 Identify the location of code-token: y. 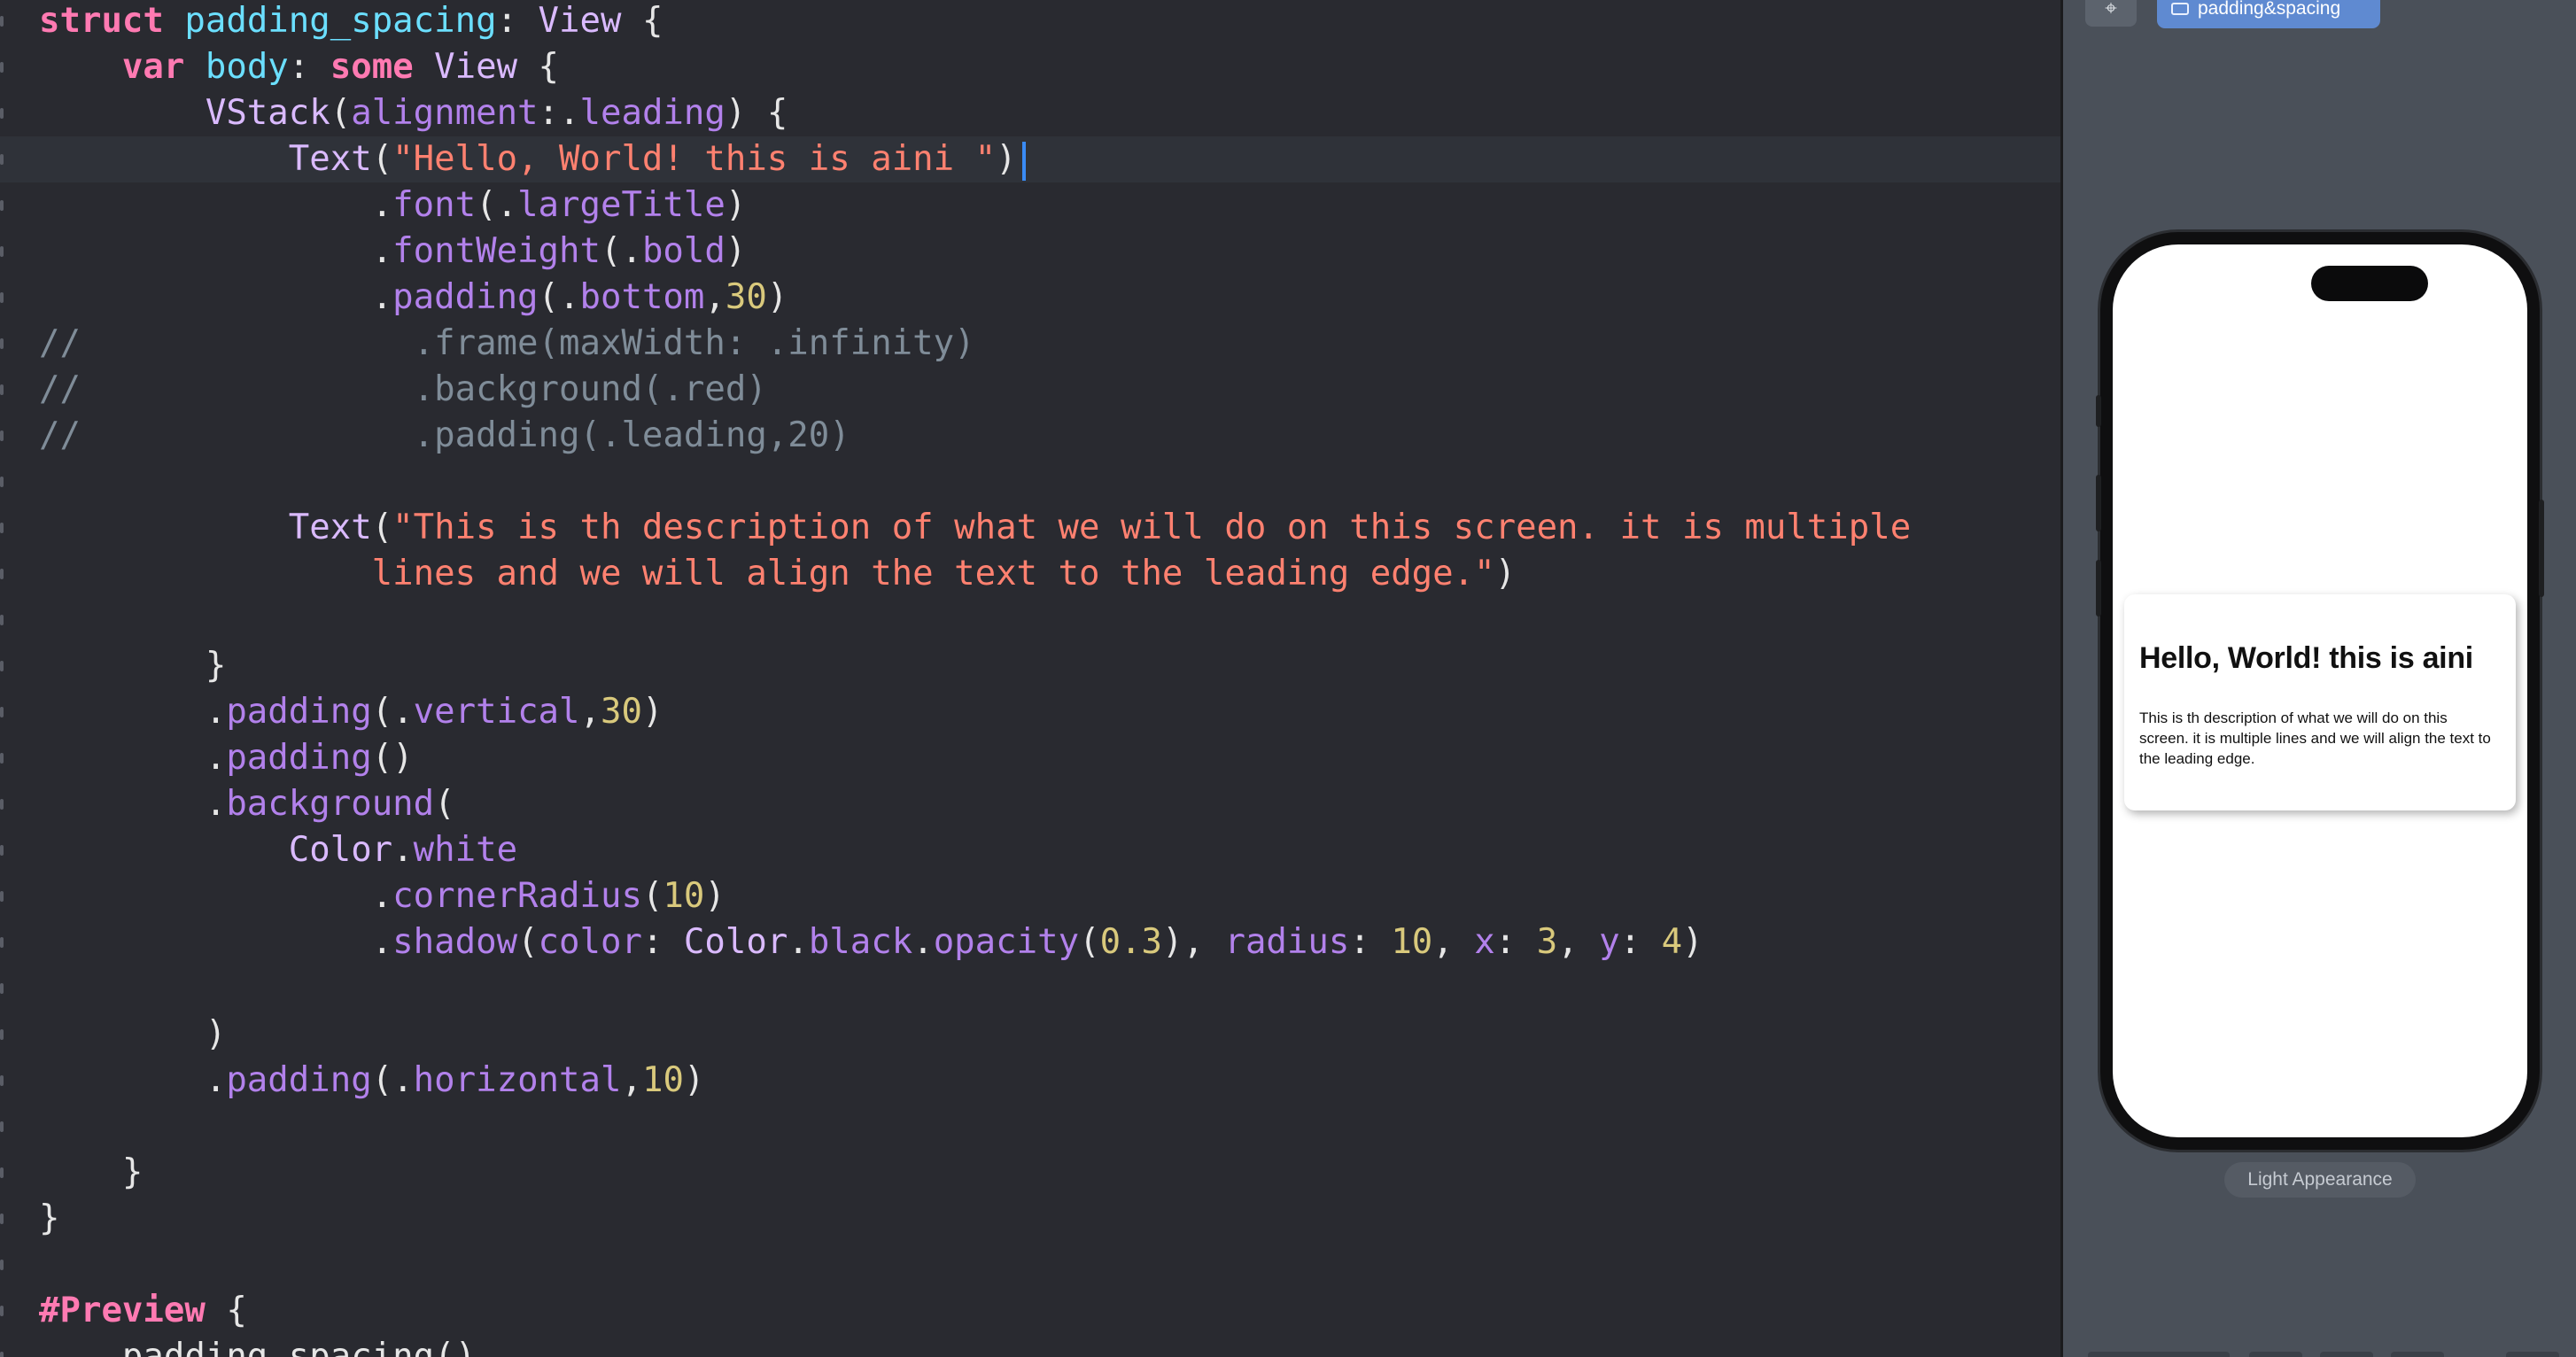
(1609, 942).